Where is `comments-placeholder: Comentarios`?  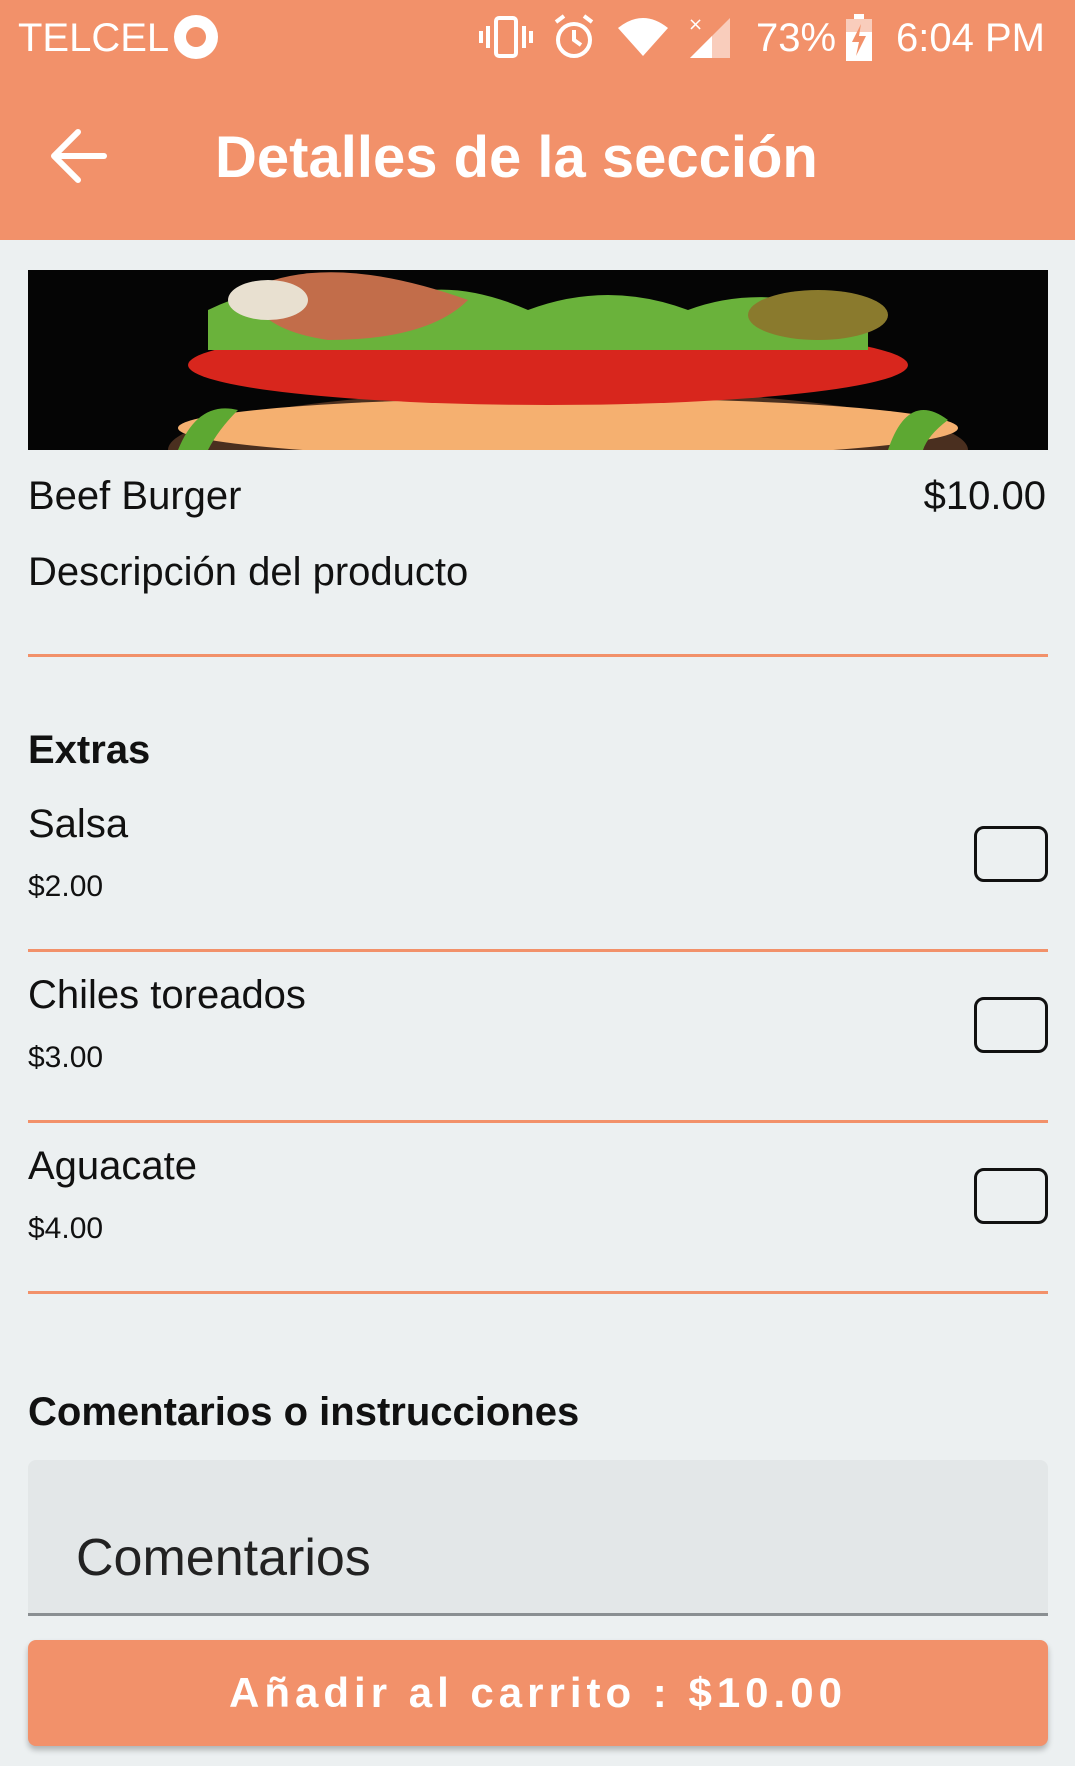
comments-placeholder: Comentarios is located at coordinates (223, 1558).